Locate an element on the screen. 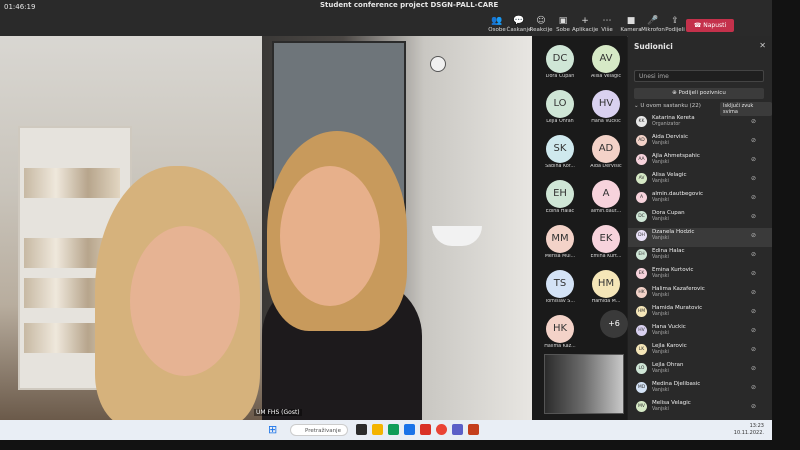 This screenshot has width=800, height=450. participant-row: AV Alisa Velagic Vanjski ⊘ is located at coordinates (700, 180).